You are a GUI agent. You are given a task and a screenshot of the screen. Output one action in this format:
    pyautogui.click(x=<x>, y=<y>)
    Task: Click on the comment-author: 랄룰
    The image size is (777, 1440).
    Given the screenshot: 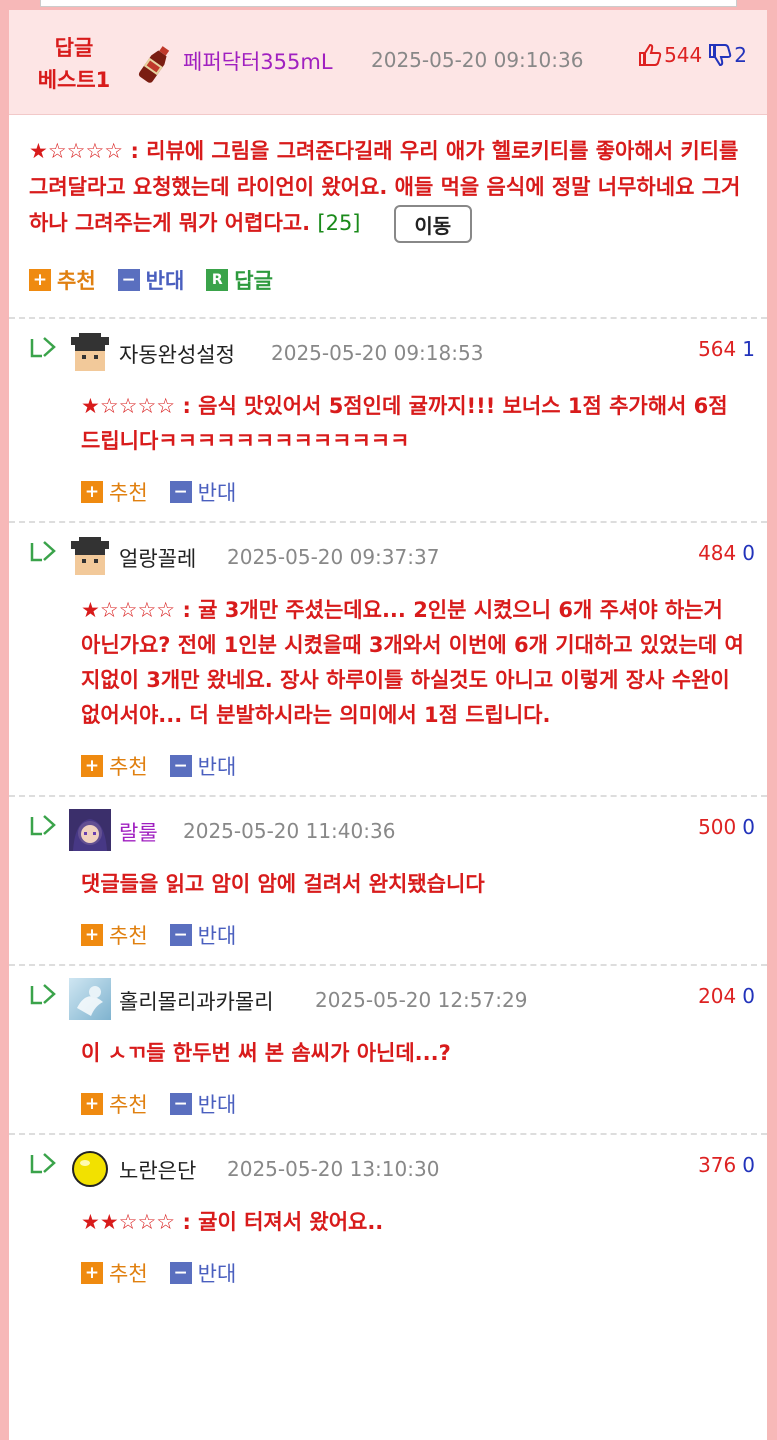 What is the action you would take?
    pyautogui.click(x=138, y=832)
    